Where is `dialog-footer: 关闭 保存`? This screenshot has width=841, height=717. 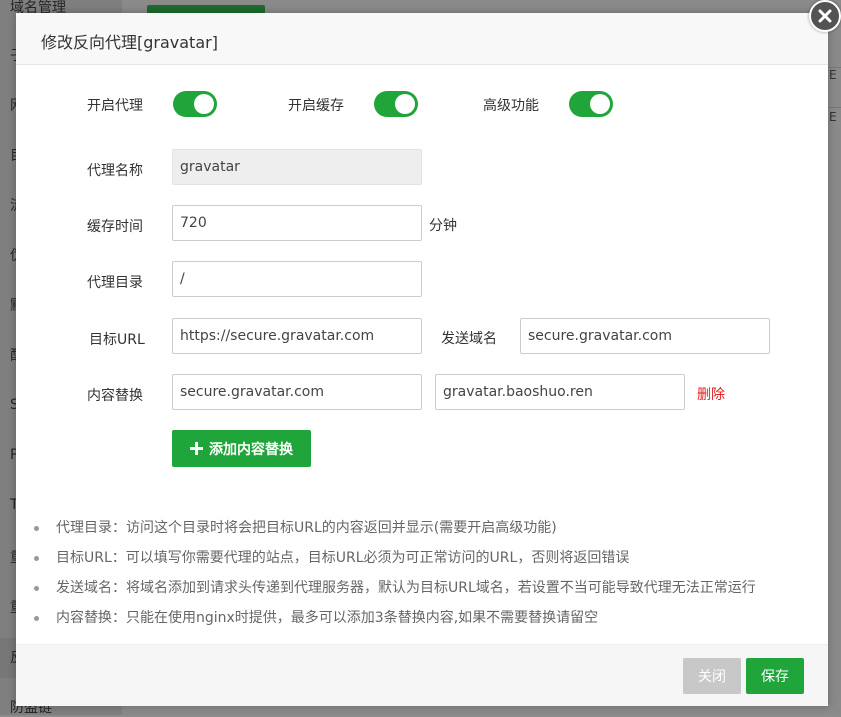 dialog-footer: 关闭 保存 is located at coordinates (422, 675).